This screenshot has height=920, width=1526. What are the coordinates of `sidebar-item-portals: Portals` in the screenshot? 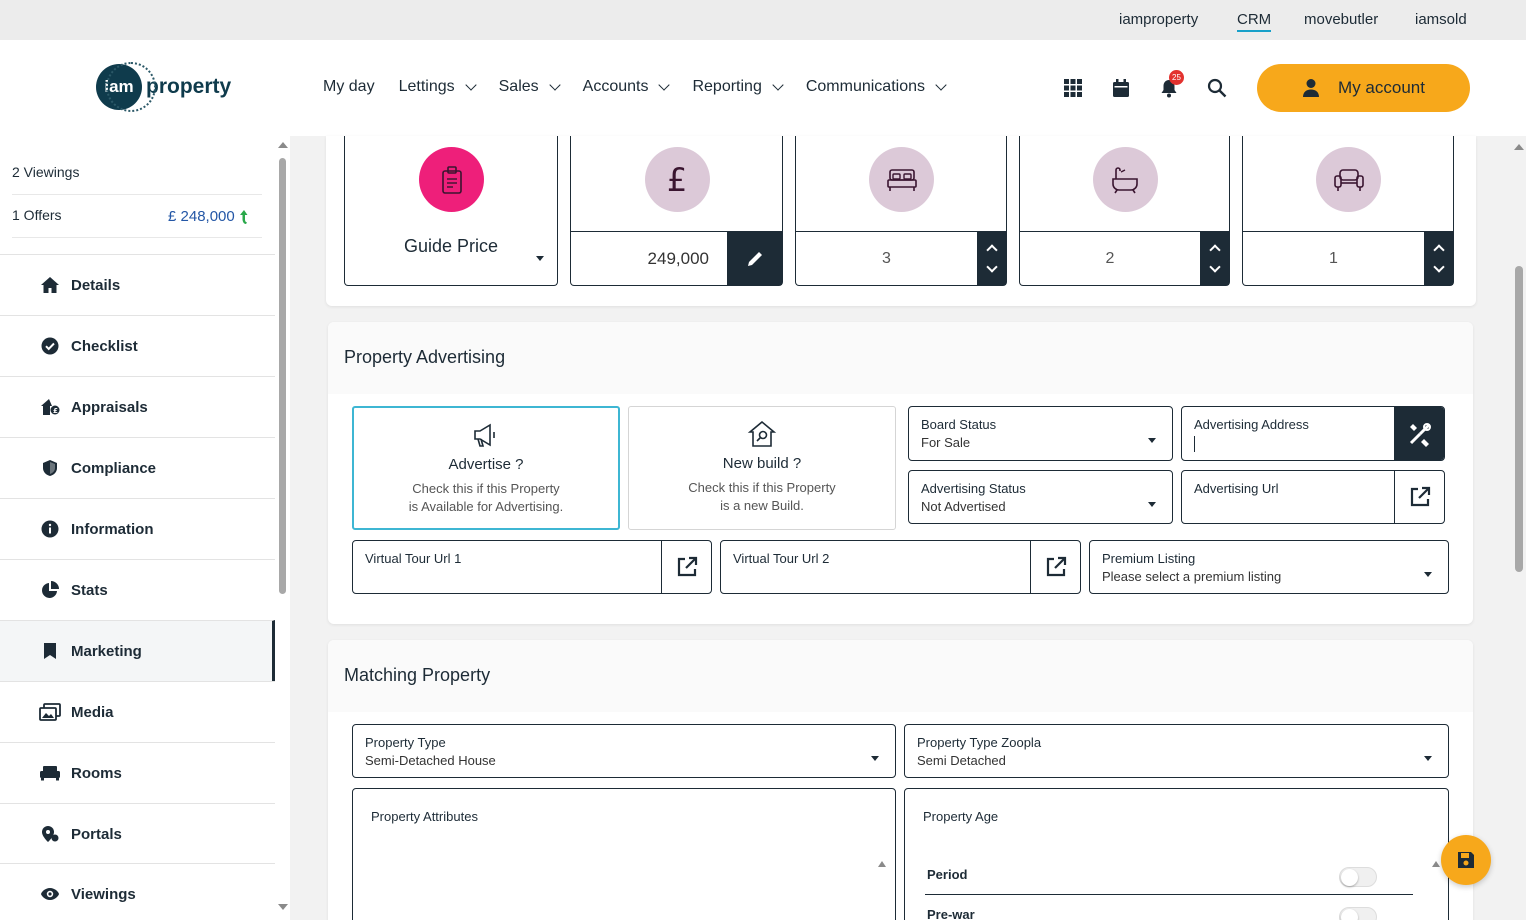 It's located at (137, 833).